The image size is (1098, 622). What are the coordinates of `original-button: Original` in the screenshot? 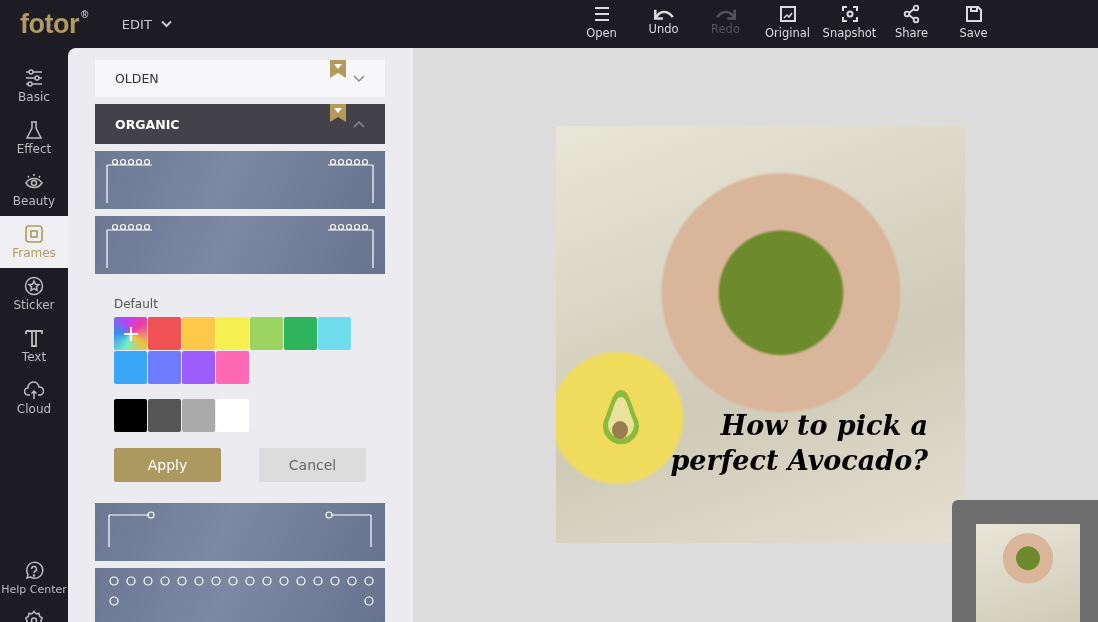 It's located at (787, 22).